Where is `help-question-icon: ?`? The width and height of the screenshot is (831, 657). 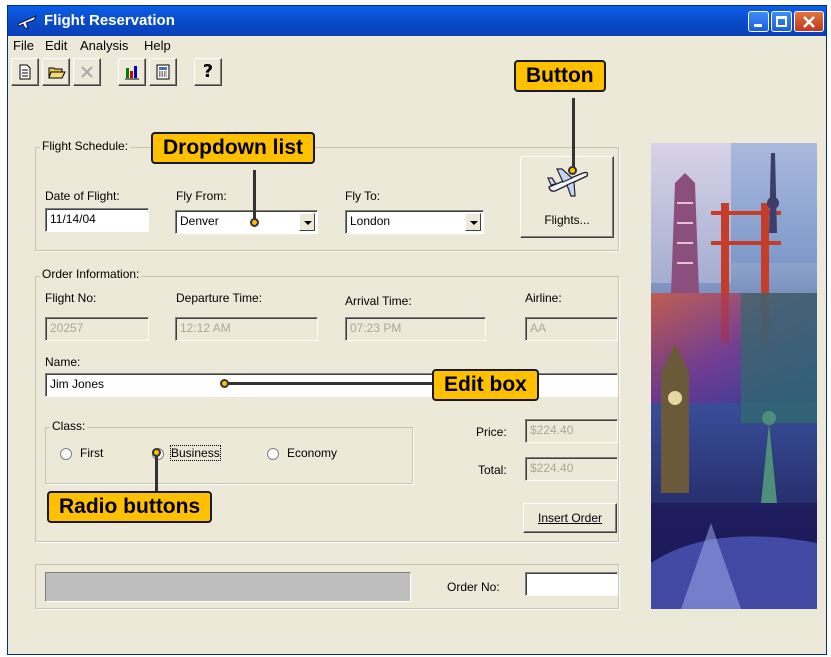
help-question-icon: ? is located at coordinates (208, 71).